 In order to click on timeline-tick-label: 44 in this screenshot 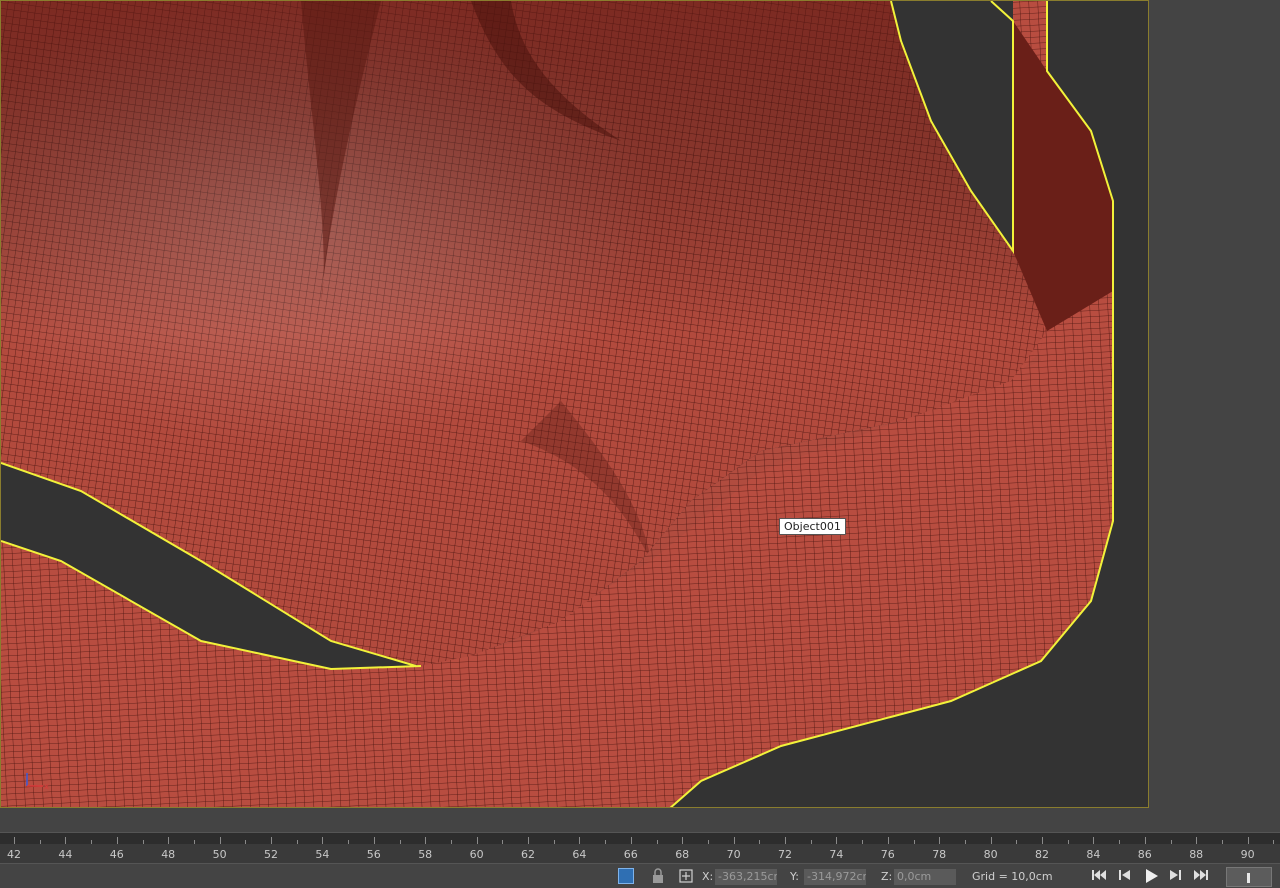, I will do `click(65, 854)`.